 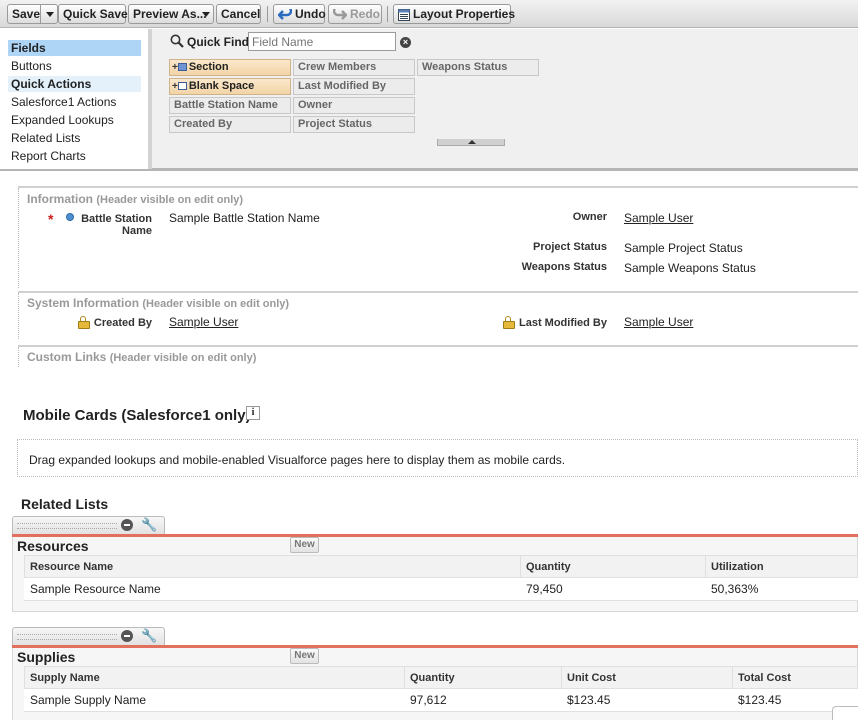 What do you see at coordinates (218, 42) in the screenshot?
I see `quick-find-label: Quick Find` at bounding box center [218, 42].